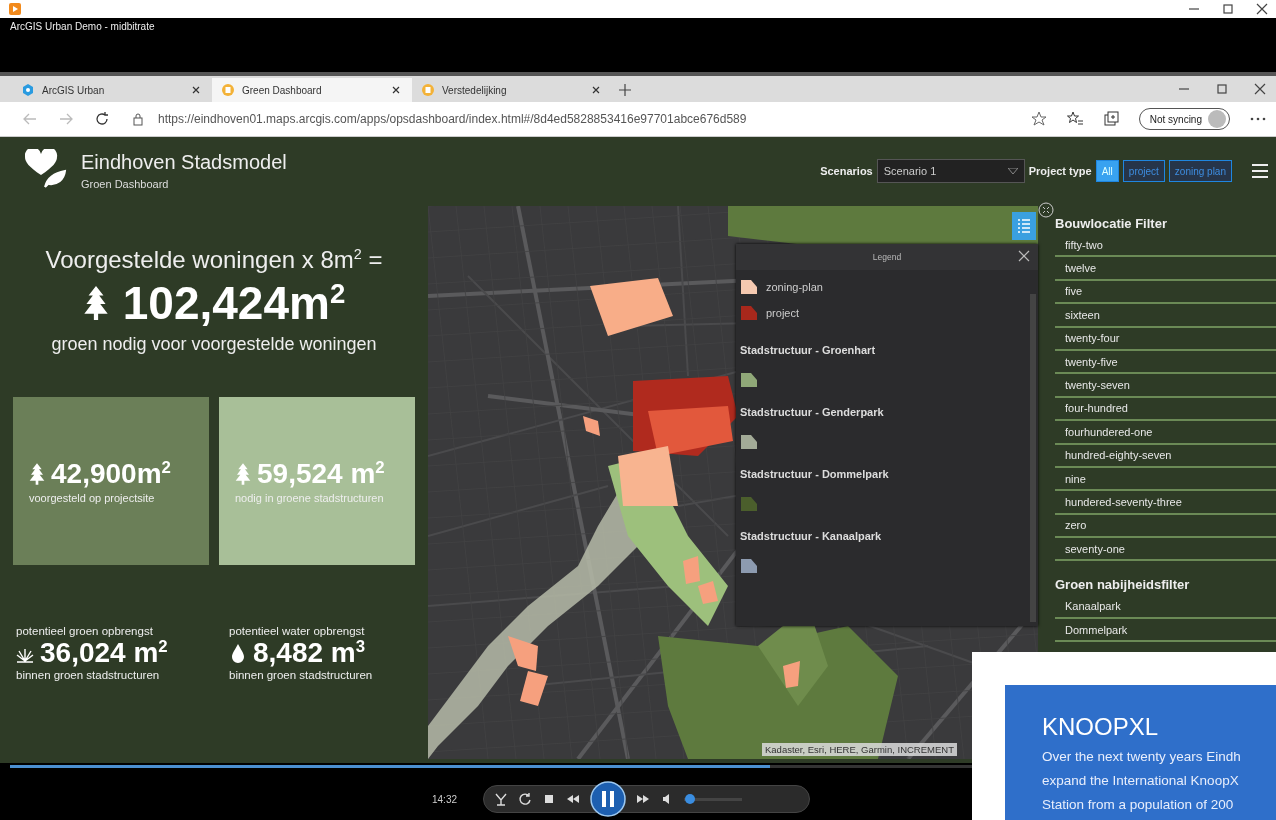 This screenshot has width=1276, height=820. I want to click on legend-heading: Stadstructuur - Dommelpark, so click(815, 474).